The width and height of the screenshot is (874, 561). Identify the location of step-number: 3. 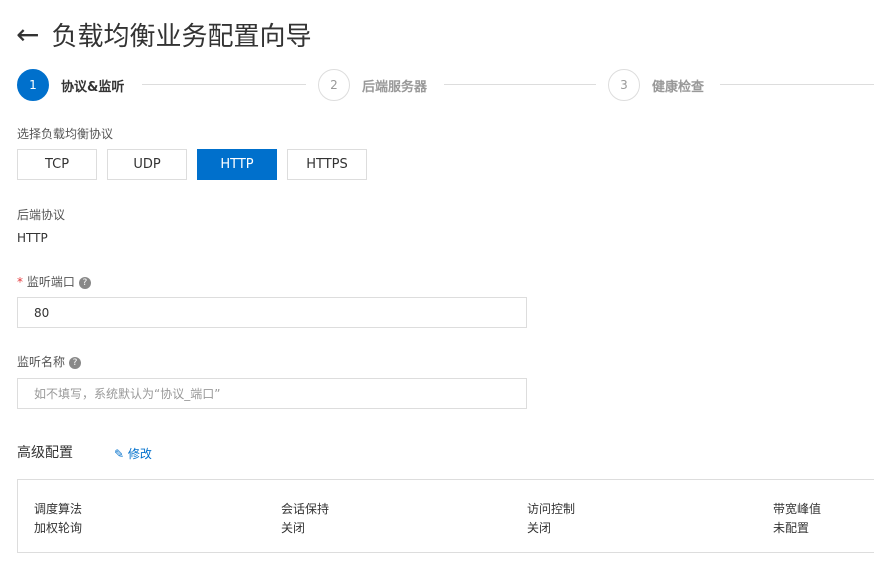
(624, 85).